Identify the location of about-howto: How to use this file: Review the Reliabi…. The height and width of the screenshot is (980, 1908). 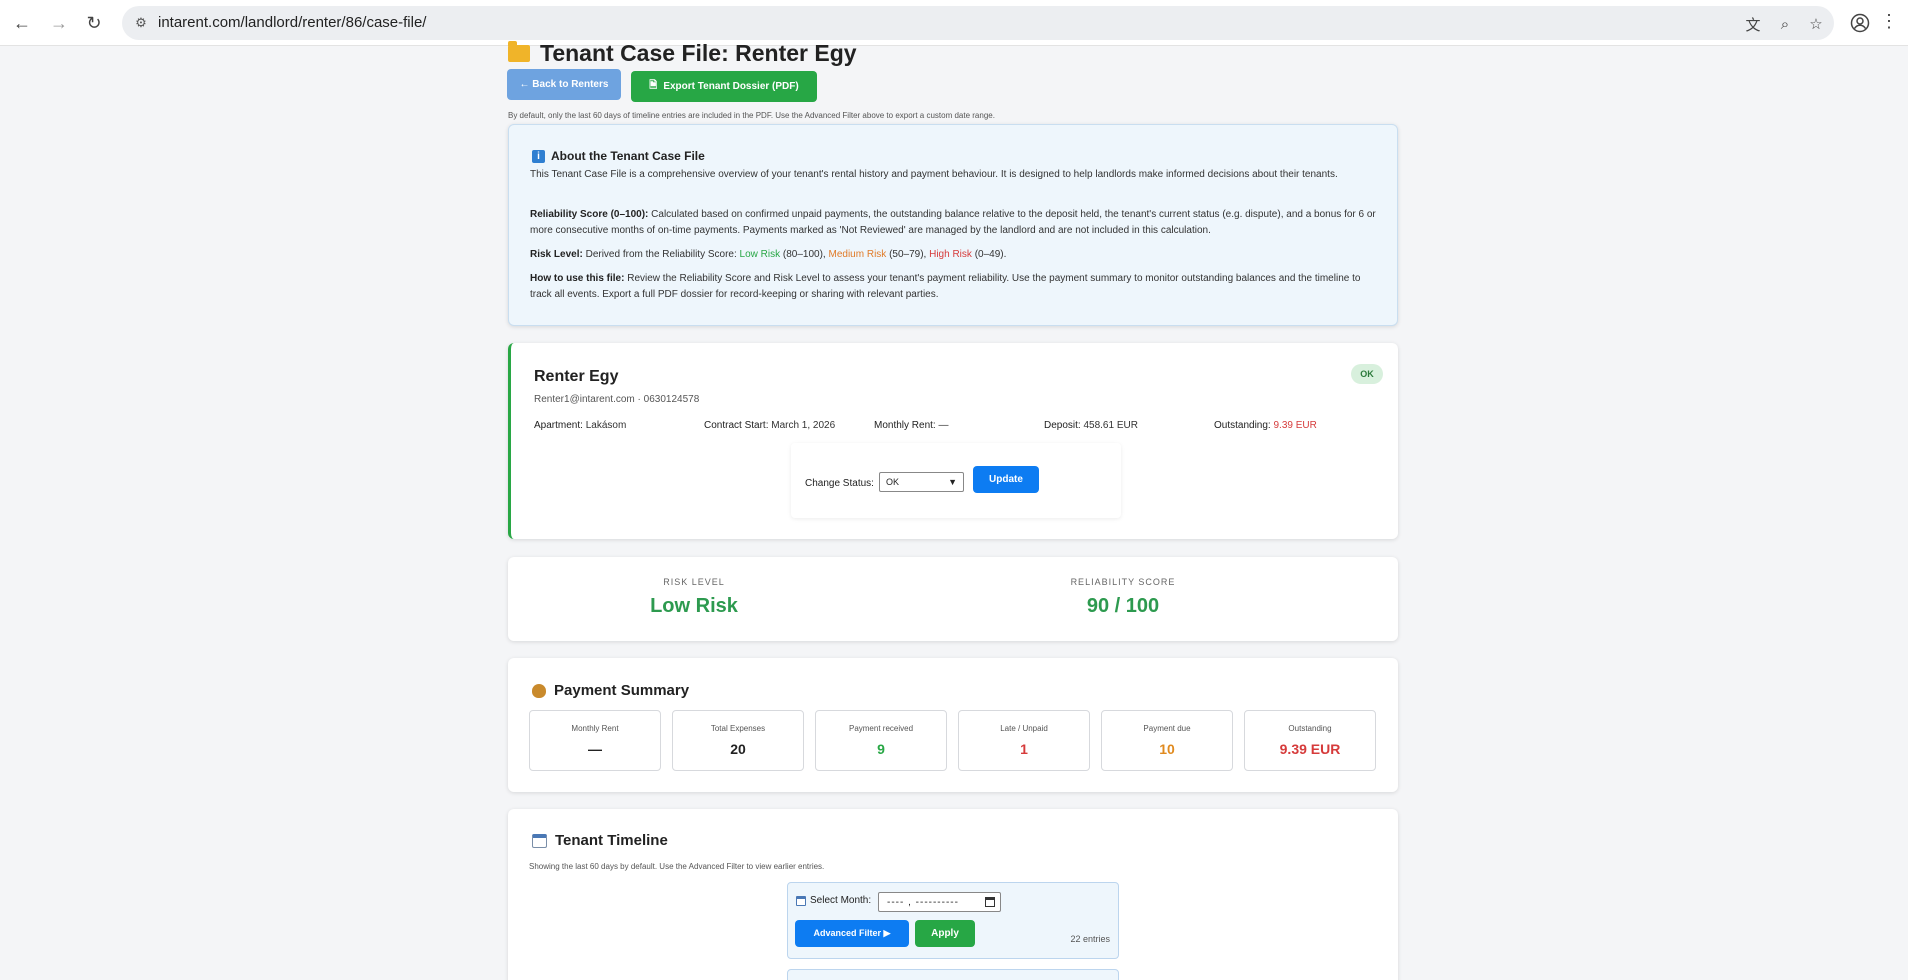
(955, 287).